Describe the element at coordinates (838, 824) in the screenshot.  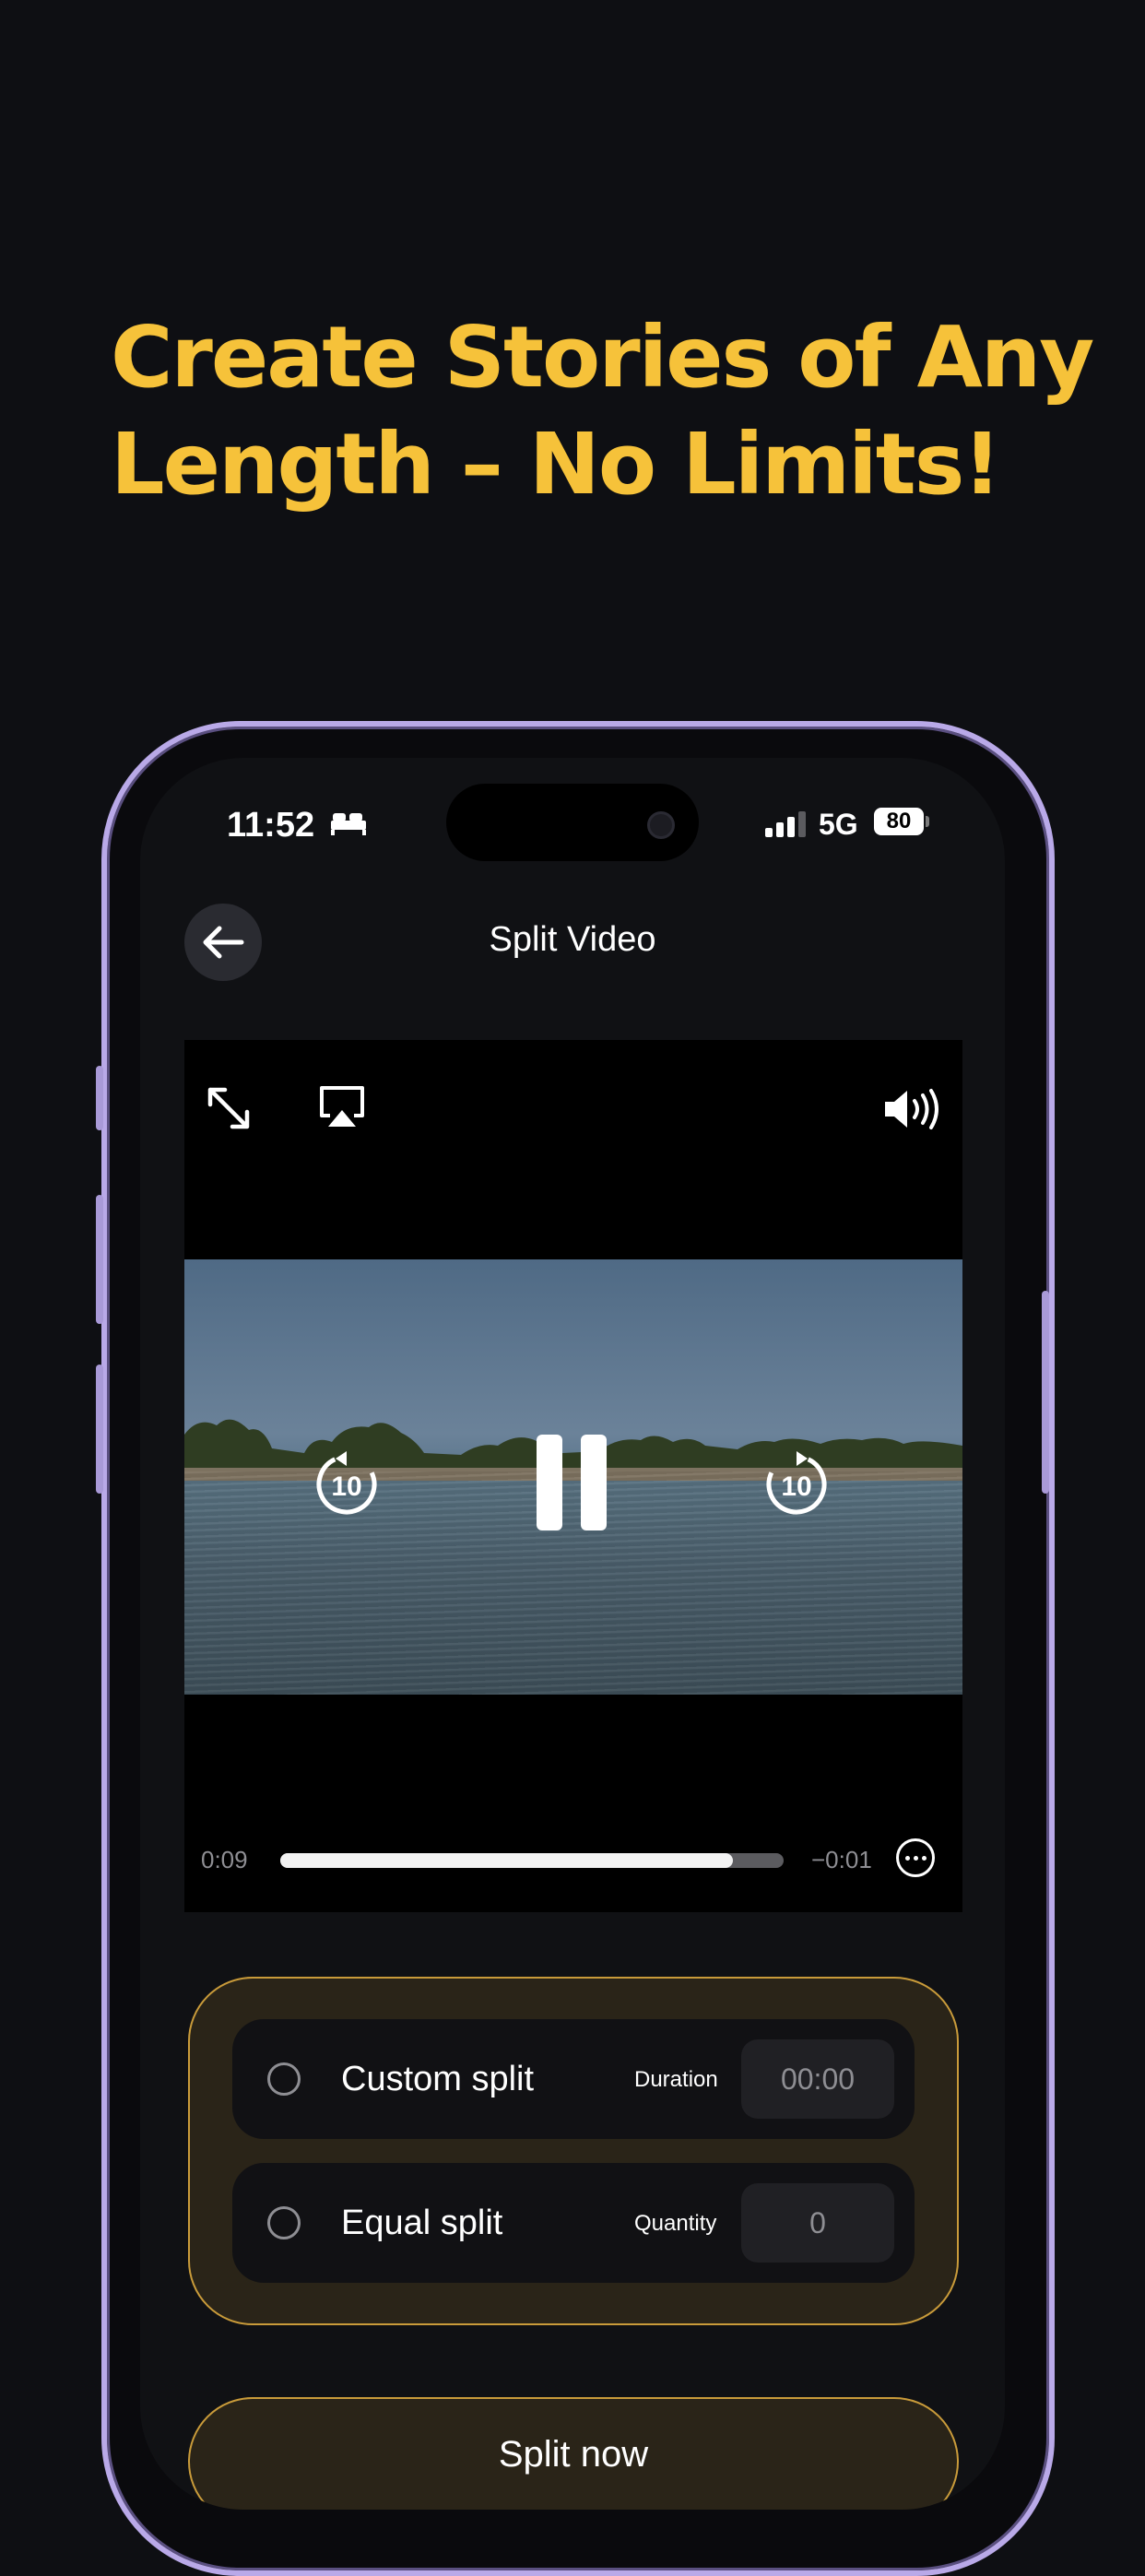
I see `network-type: 5G` at that location.